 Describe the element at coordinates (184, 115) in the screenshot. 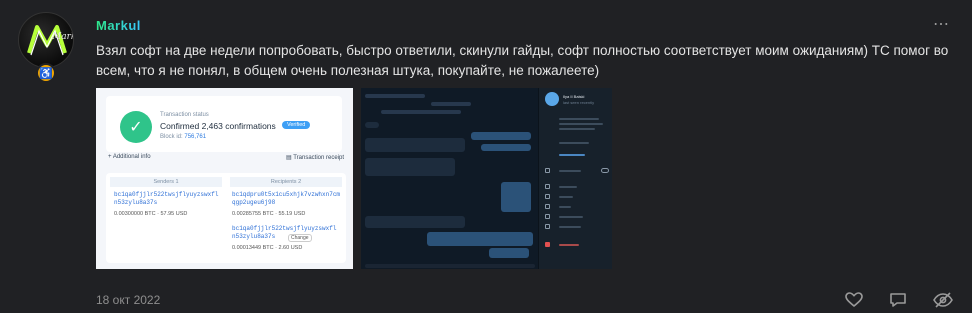

I see `status-label: Transaction status` at that location.